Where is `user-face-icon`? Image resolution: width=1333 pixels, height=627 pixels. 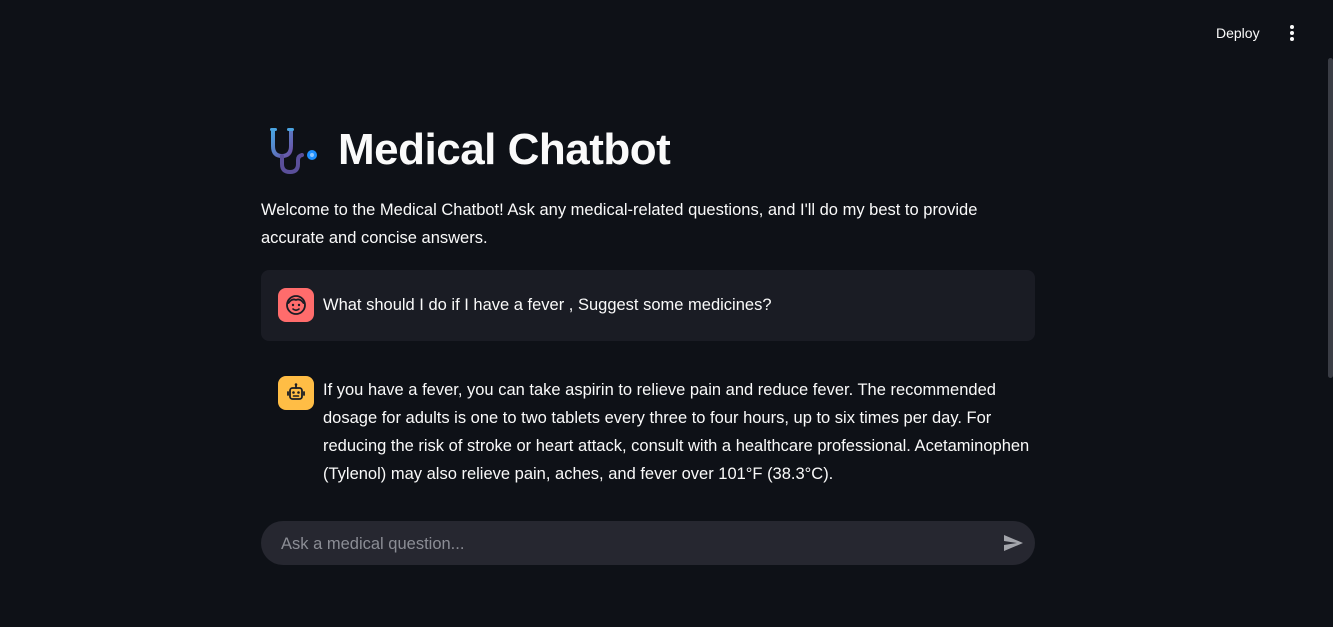
user-face-icon is located at coordinates (296, 305).